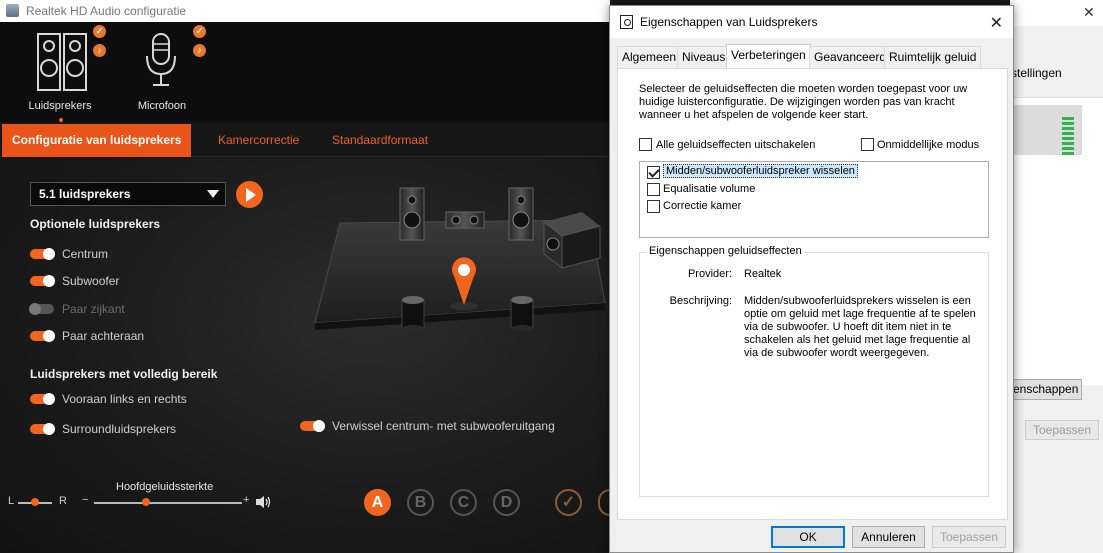 Image resolution: width=1103 pixels, height=553 pixels. What do you see at coordinates (213, 194) in the screenshot?
I see `chevron-down-icon` at bounding box center [213, 194].